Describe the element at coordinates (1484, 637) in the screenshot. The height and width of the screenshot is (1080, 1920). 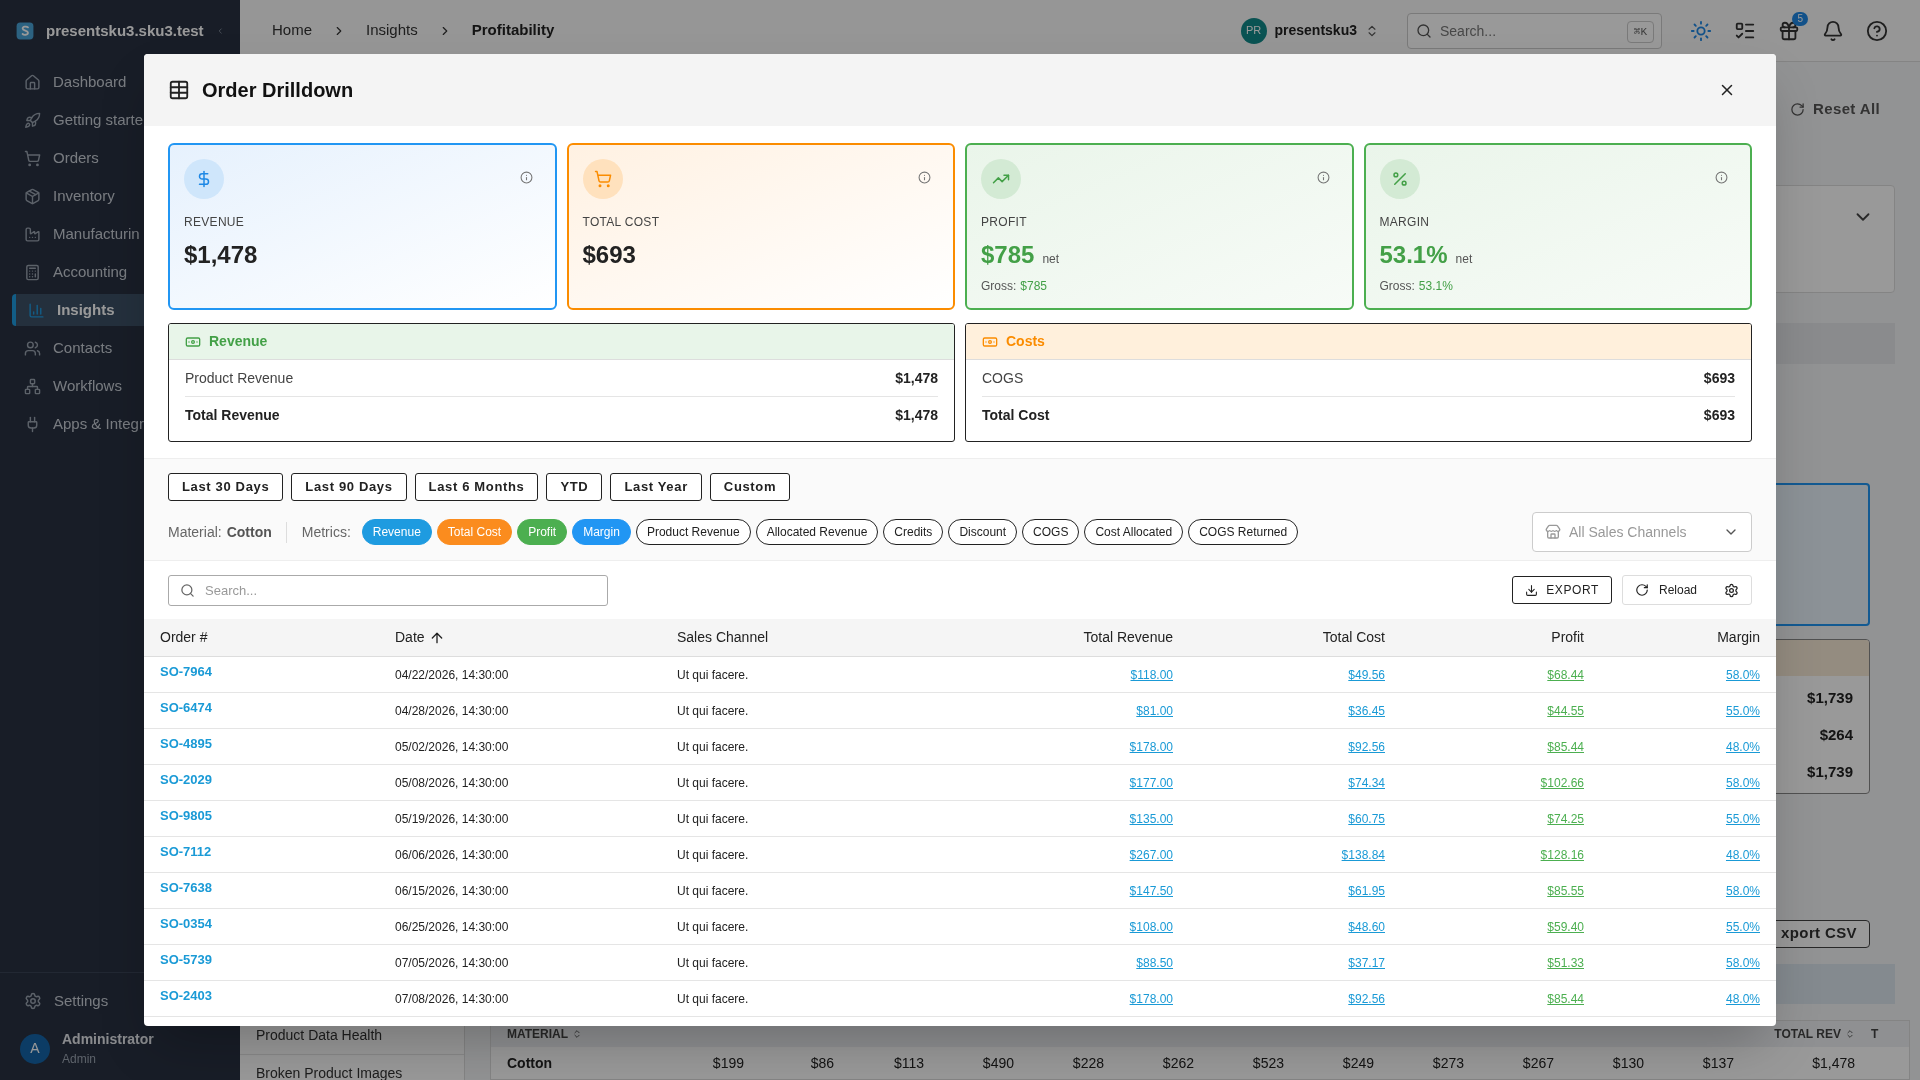
I see `column-header: Profit` at that location.